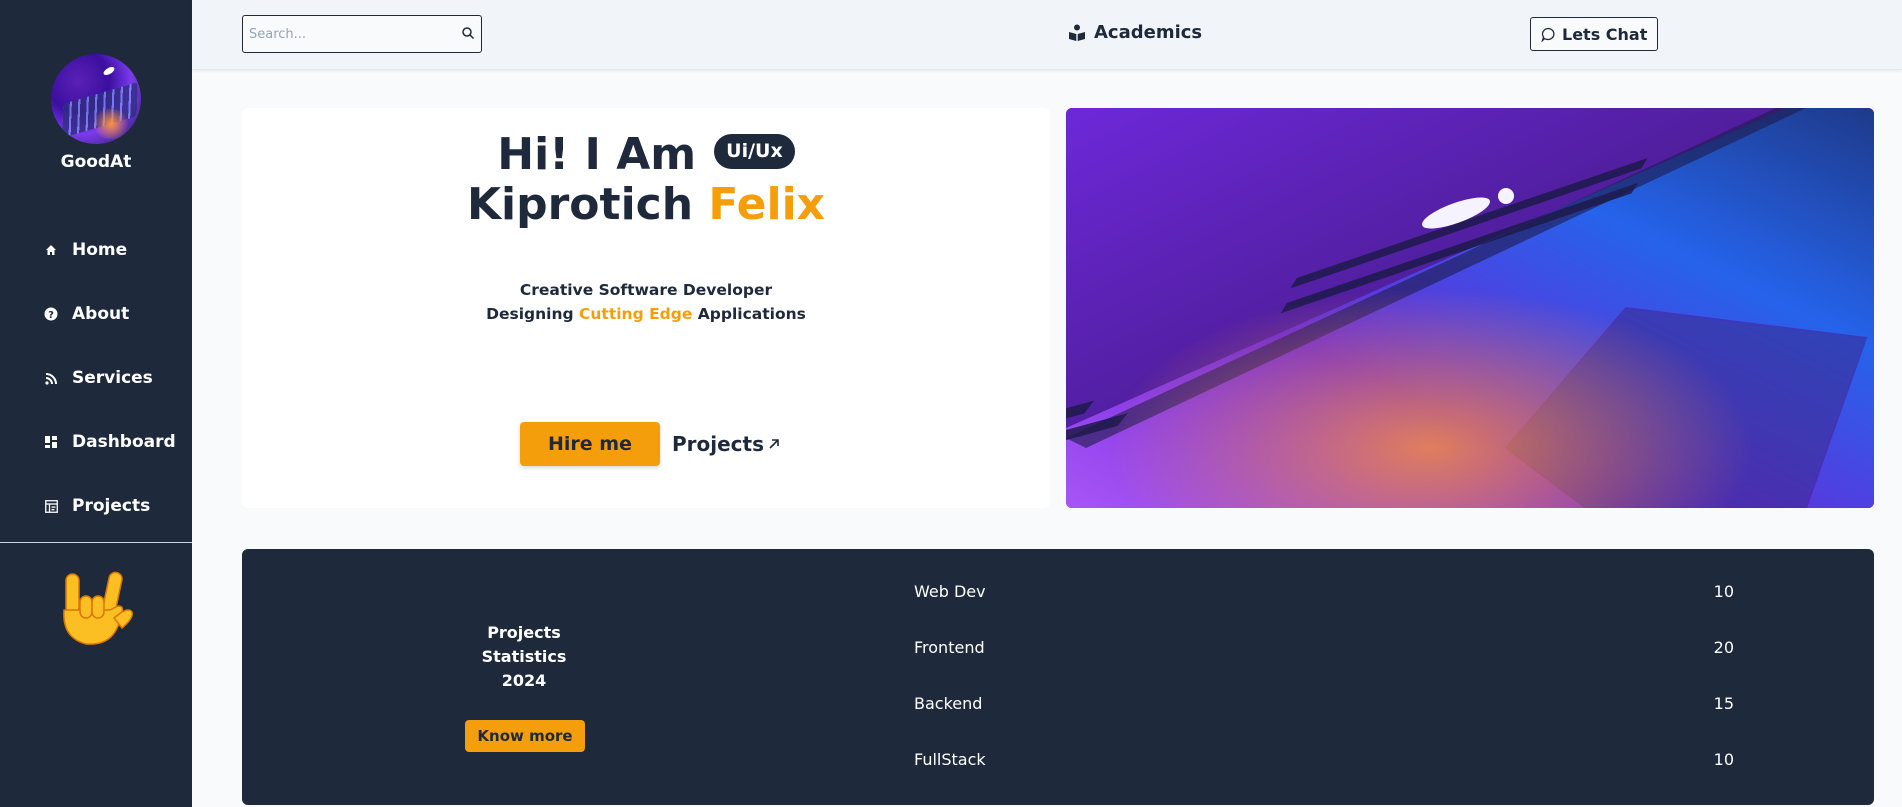 This screenshot has width=1902, height=807. What do you see at coordinates (96, 99) in the screenshot?
I see `avatar` at bounding box center [96, 99].